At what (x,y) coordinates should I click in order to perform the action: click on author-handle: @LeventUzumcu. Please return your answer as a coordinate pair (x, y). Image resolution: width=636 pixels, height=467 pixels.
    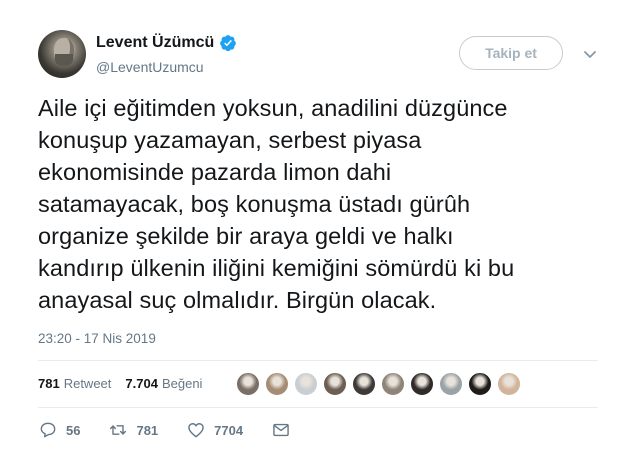
    Looking at the image, I should click on (150, 67).